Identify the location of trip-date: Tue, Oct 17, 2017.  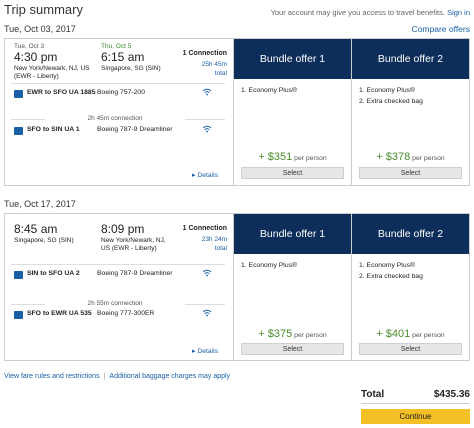
(40, 204).